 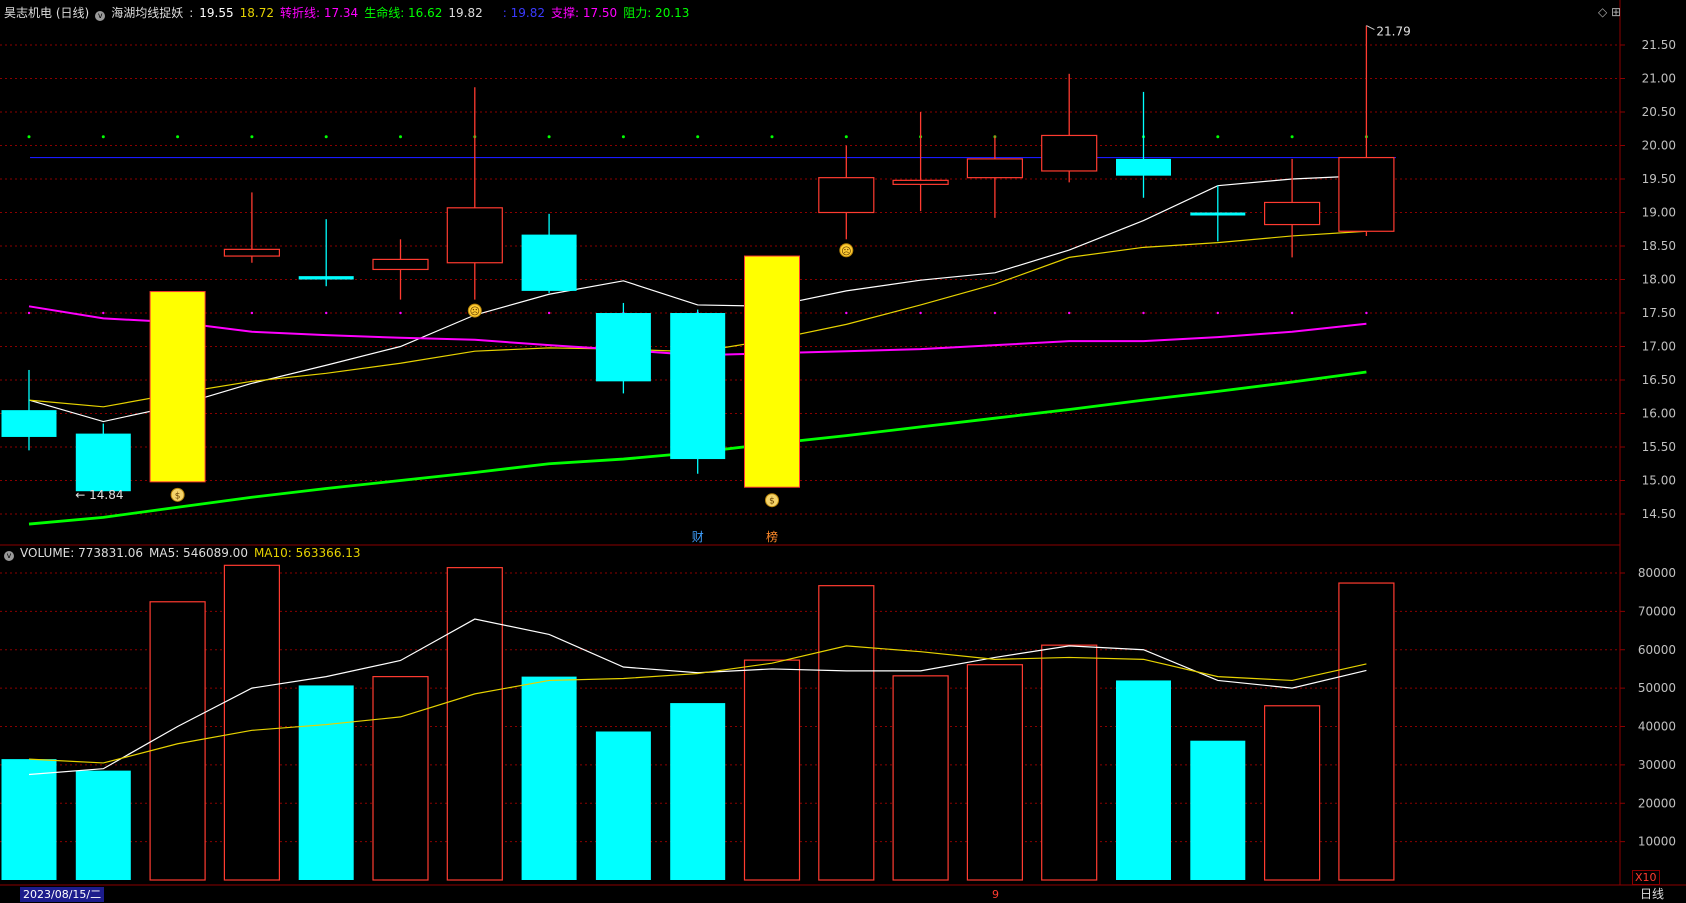 I want to click on price-tick-label: 21.50, so click(x=1659, y=45).